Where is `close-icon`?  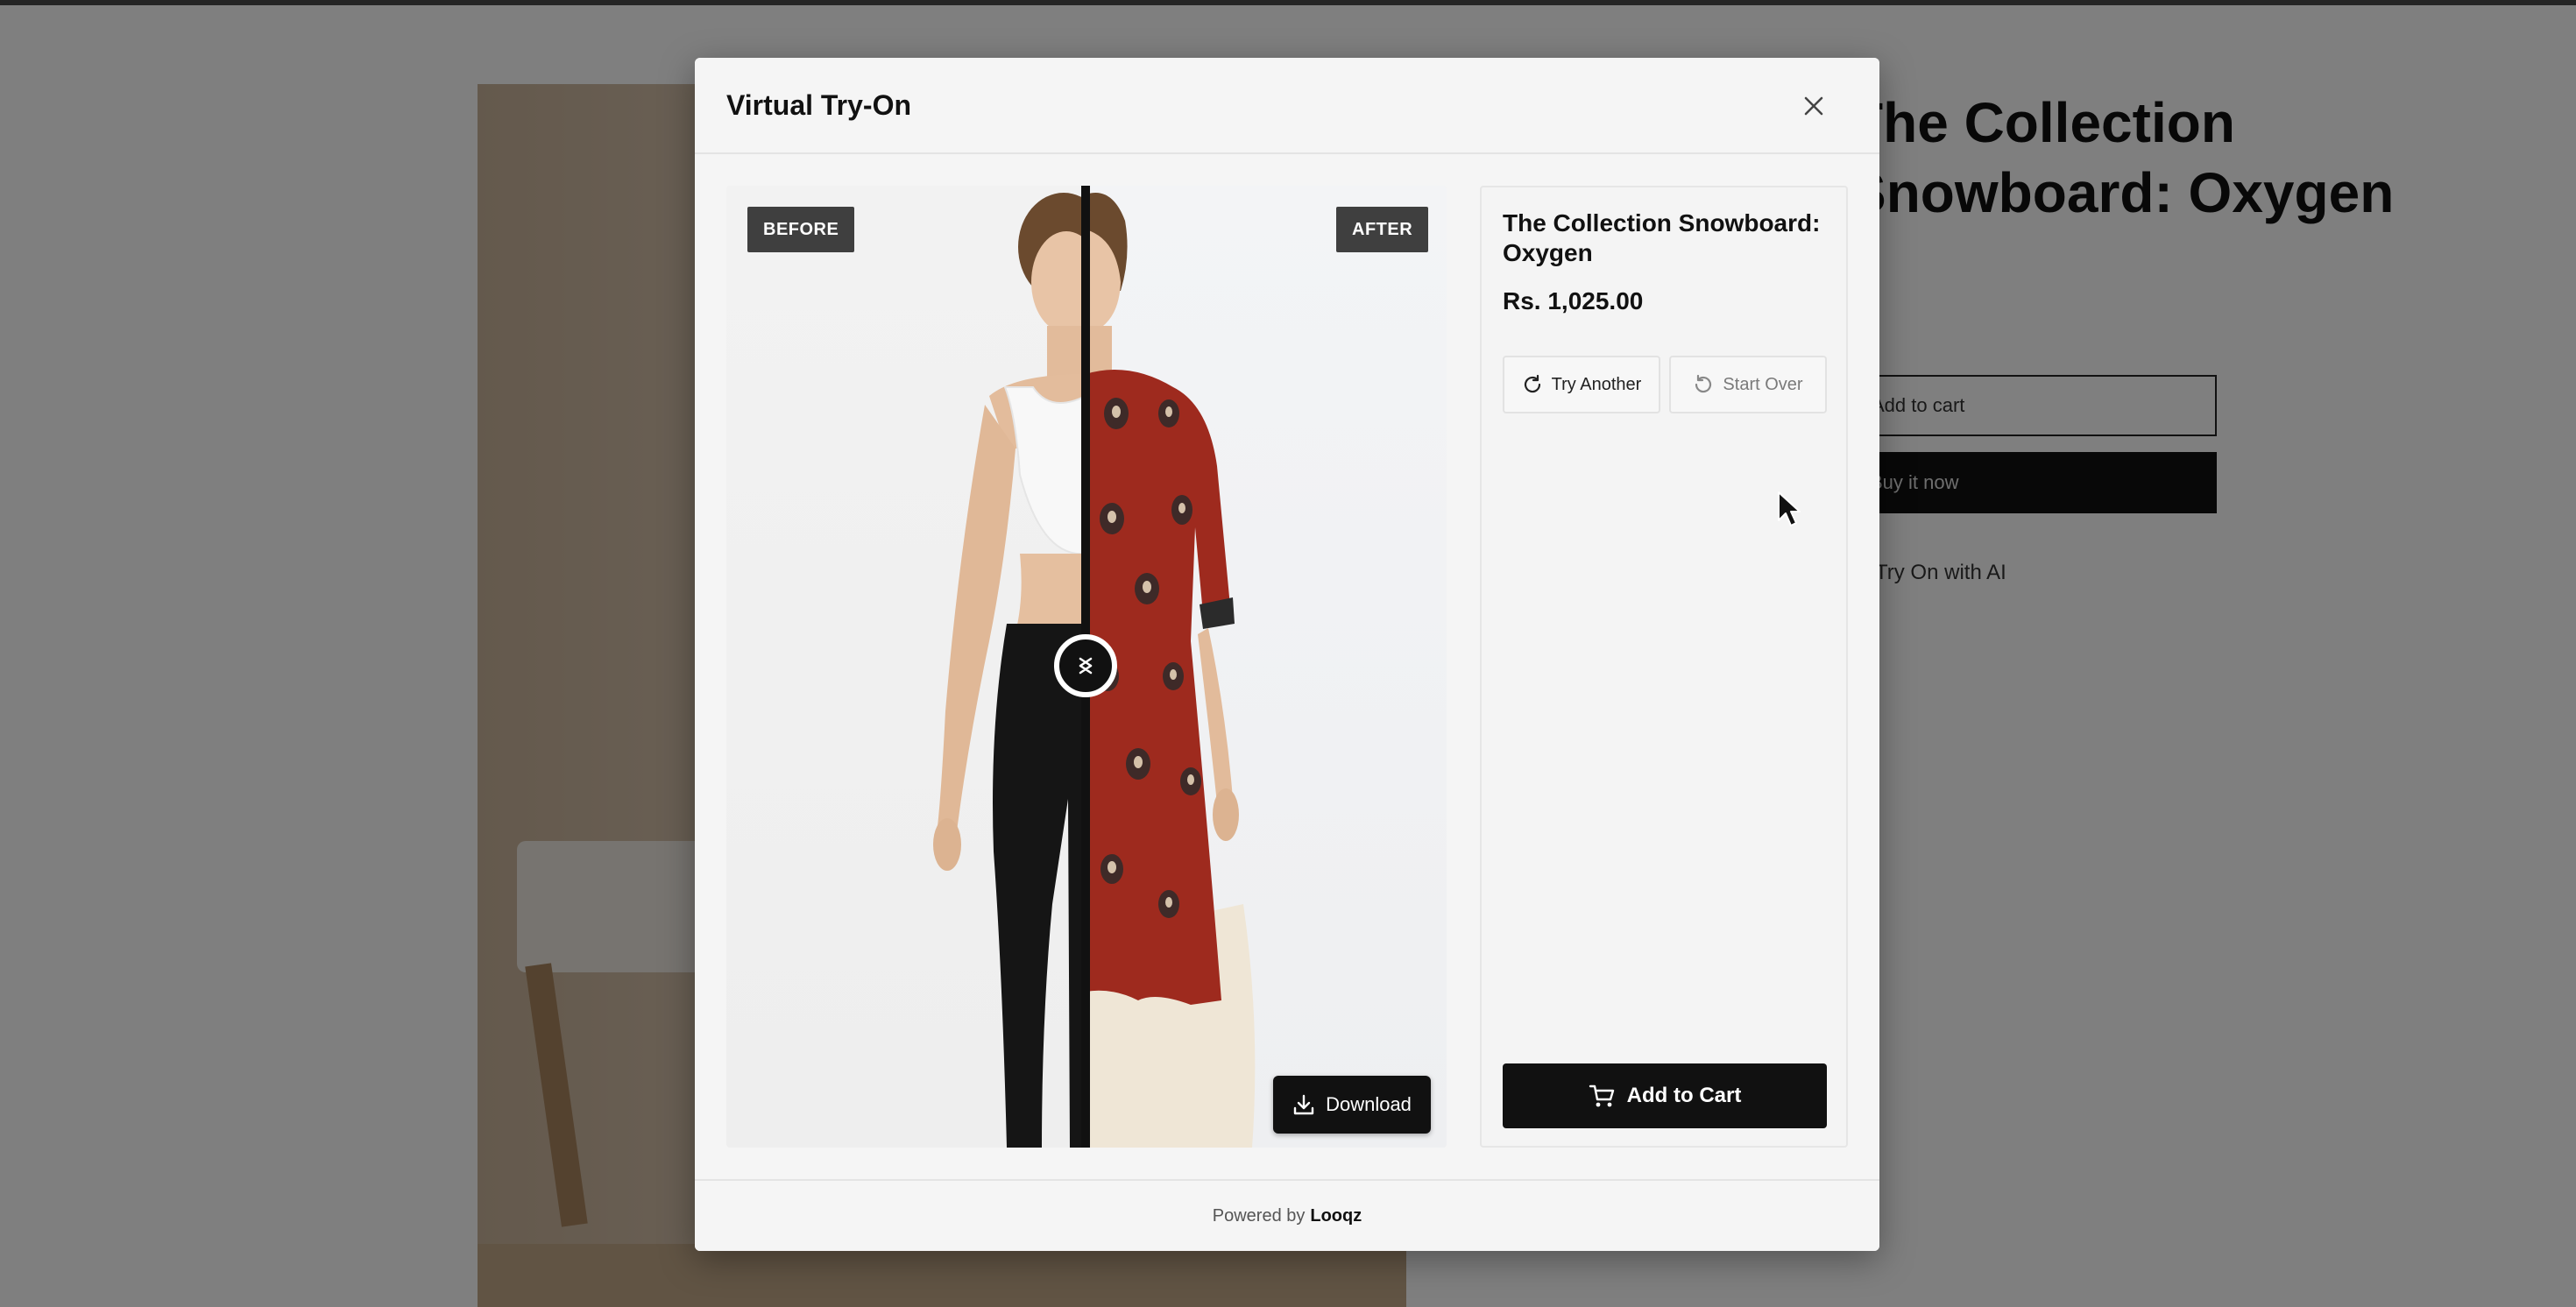 close-icon is located at coordinates (1813, 106).